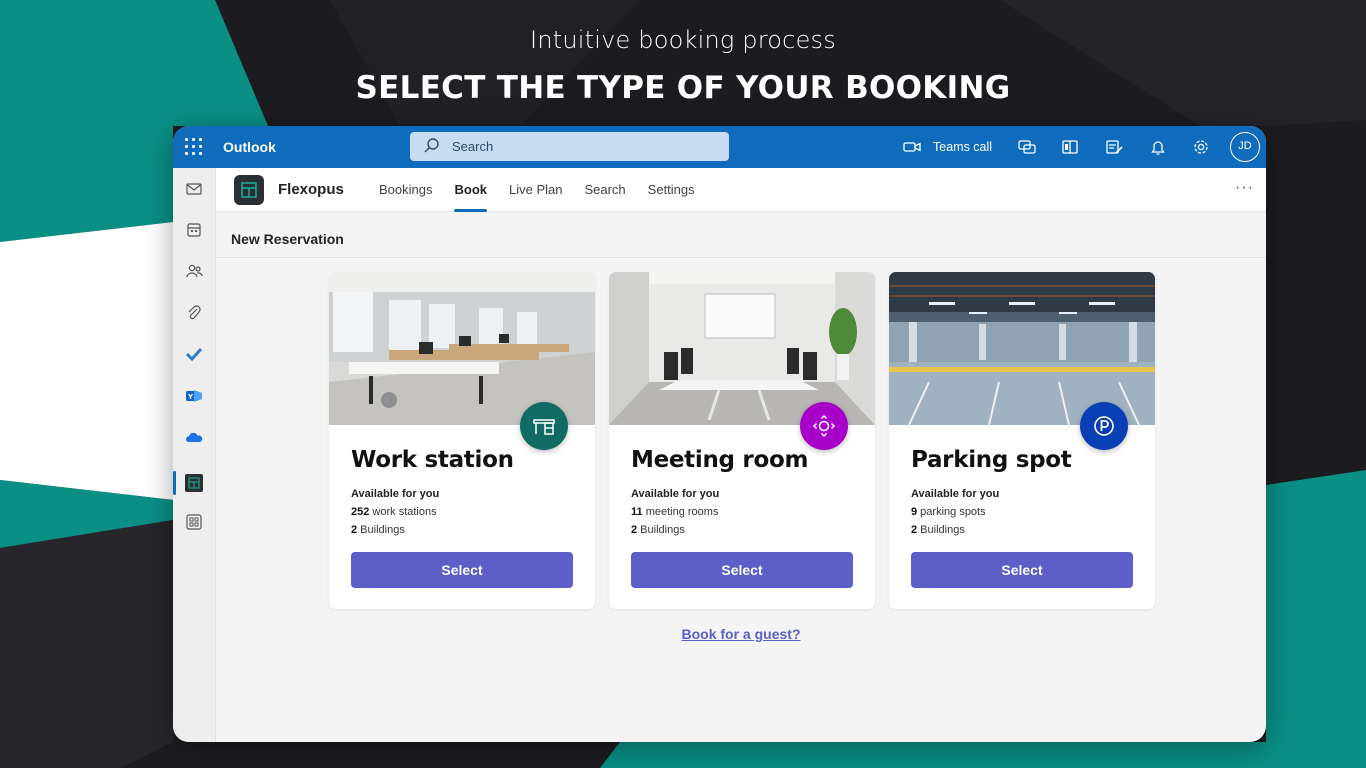 The width and height of the screenshot is (1366, 768). Describe the element at coordinates (742, 348) in the screenshot. I see `meeting-room-photo` at that location.